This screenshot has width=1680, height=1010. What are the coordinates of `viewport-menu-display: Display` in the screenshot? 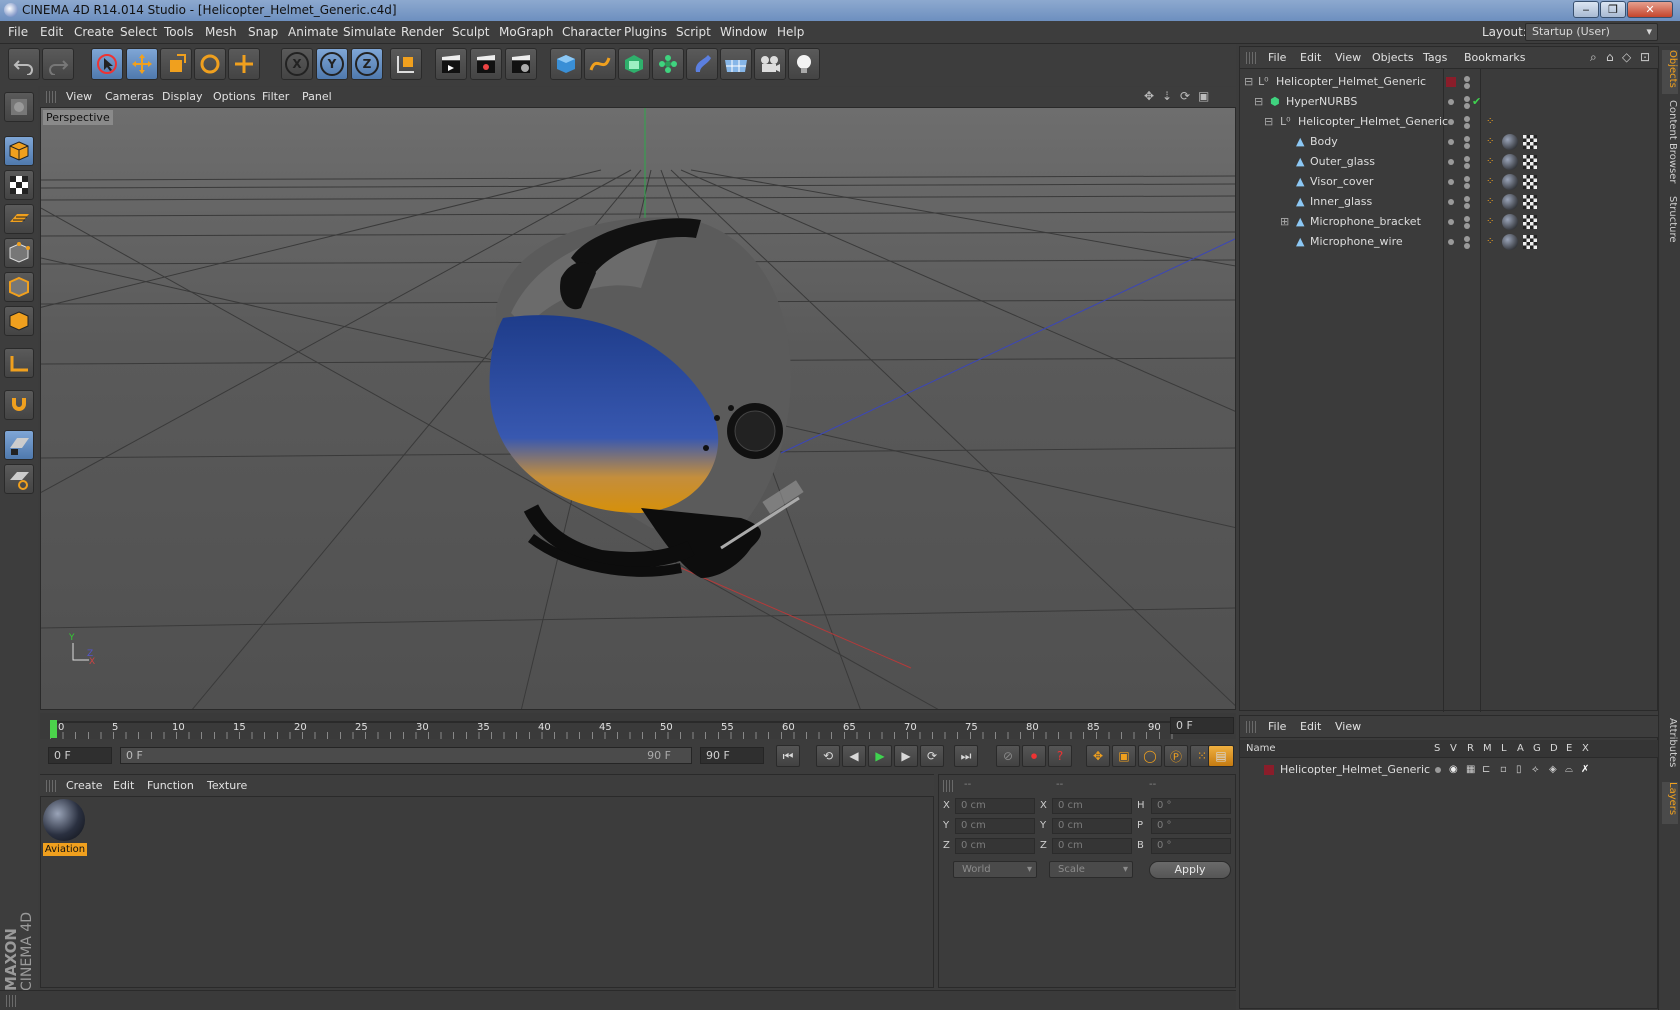 It's located at (182, 96).